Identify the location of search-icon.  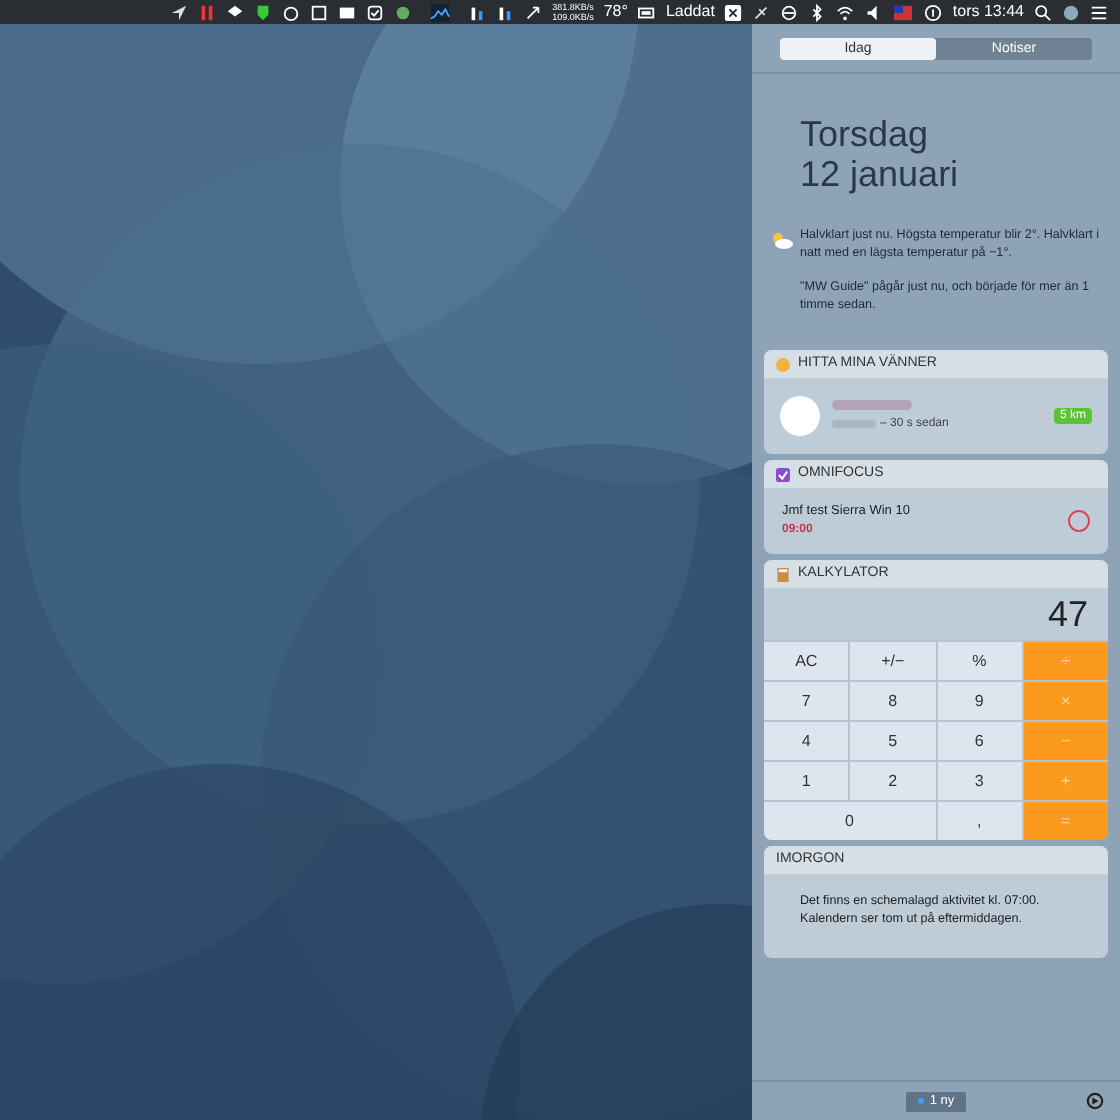
(1043, 12).